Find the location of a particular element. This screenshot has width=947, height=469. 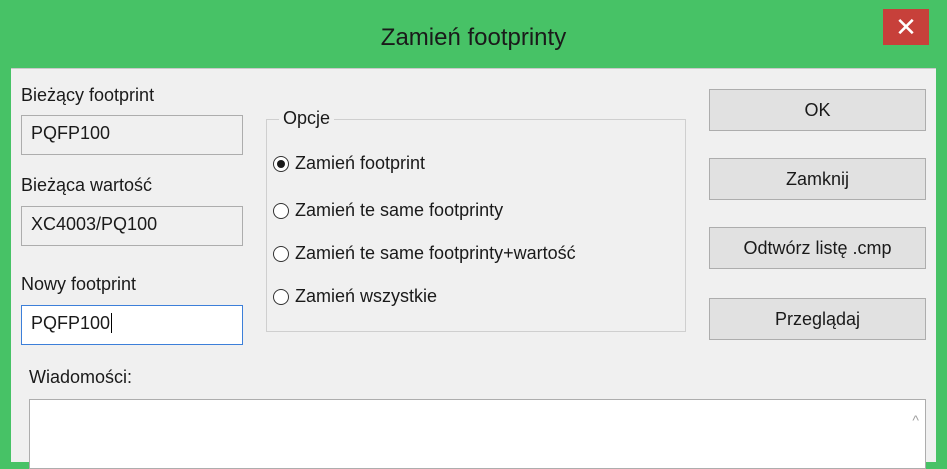

current-value-label: Bieżąca wartość is located at coordinates (87, 185).